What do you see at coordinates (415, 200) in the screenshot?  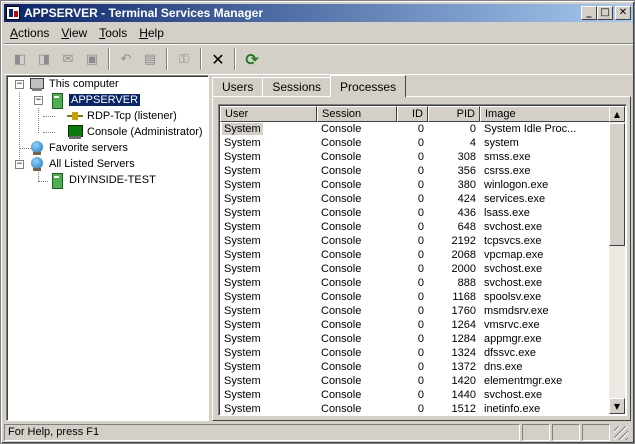 I see `table-row: System Console 0 424 services.exe` at bounding box center [415, 200].